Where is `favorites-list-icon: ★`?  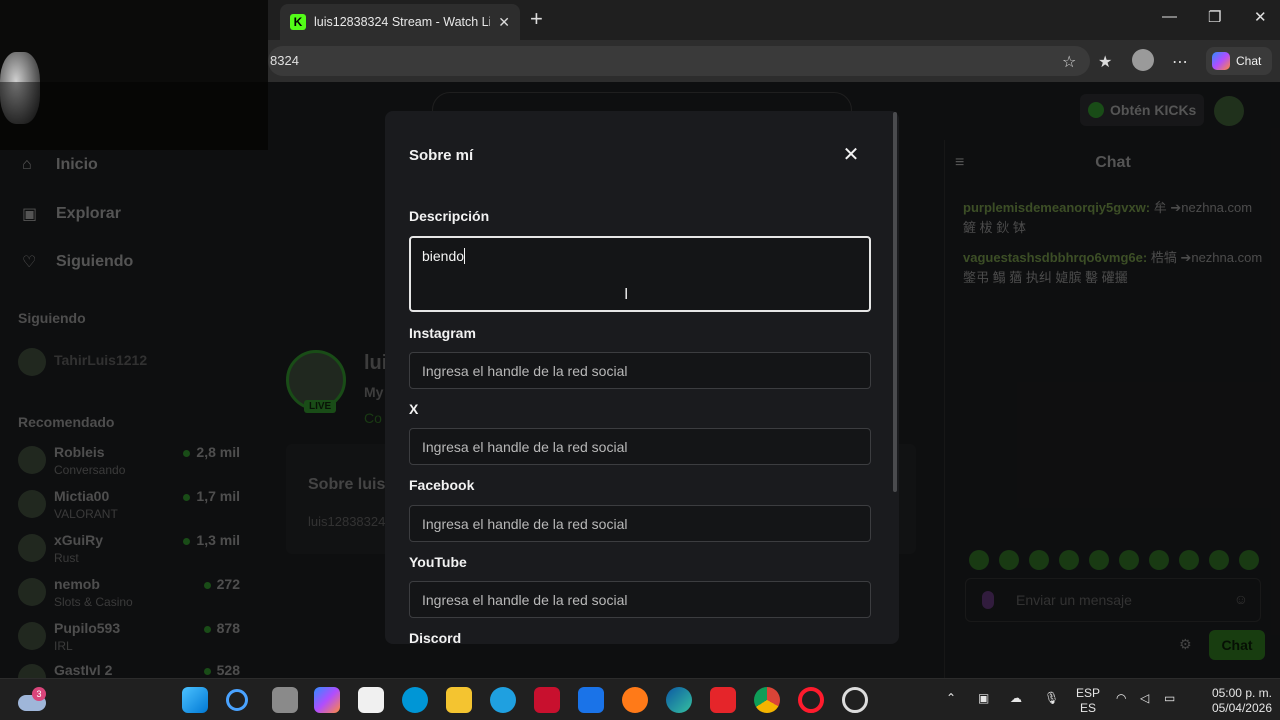
favorites-list-icon: ★ is located at coordinates (1105, 62).